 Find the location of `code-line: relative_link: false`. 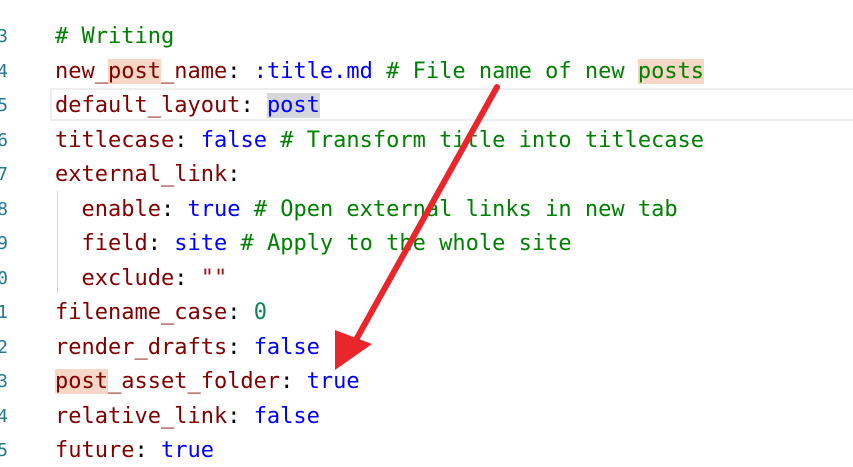

code-line: relative_link: false is located at coordinates (187, 417).